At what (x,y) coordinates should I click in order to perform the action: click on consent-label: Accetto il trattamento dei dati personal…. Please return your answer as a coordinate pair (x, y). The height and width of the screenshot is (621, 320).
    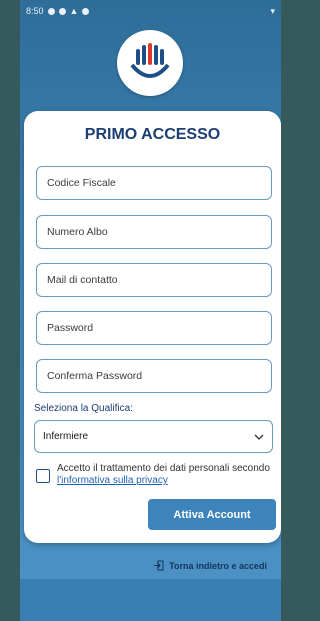
    Looking at the image, I should click on (163, 468).